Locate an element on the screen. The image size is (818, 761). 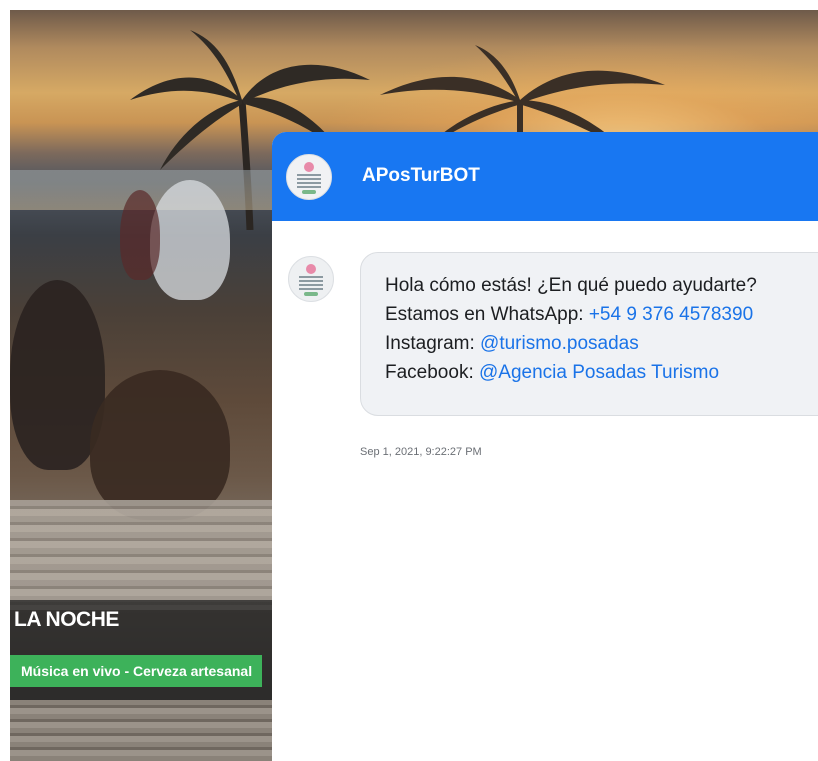
instagram-label: Instagram: is located at coordinates (433, 343).